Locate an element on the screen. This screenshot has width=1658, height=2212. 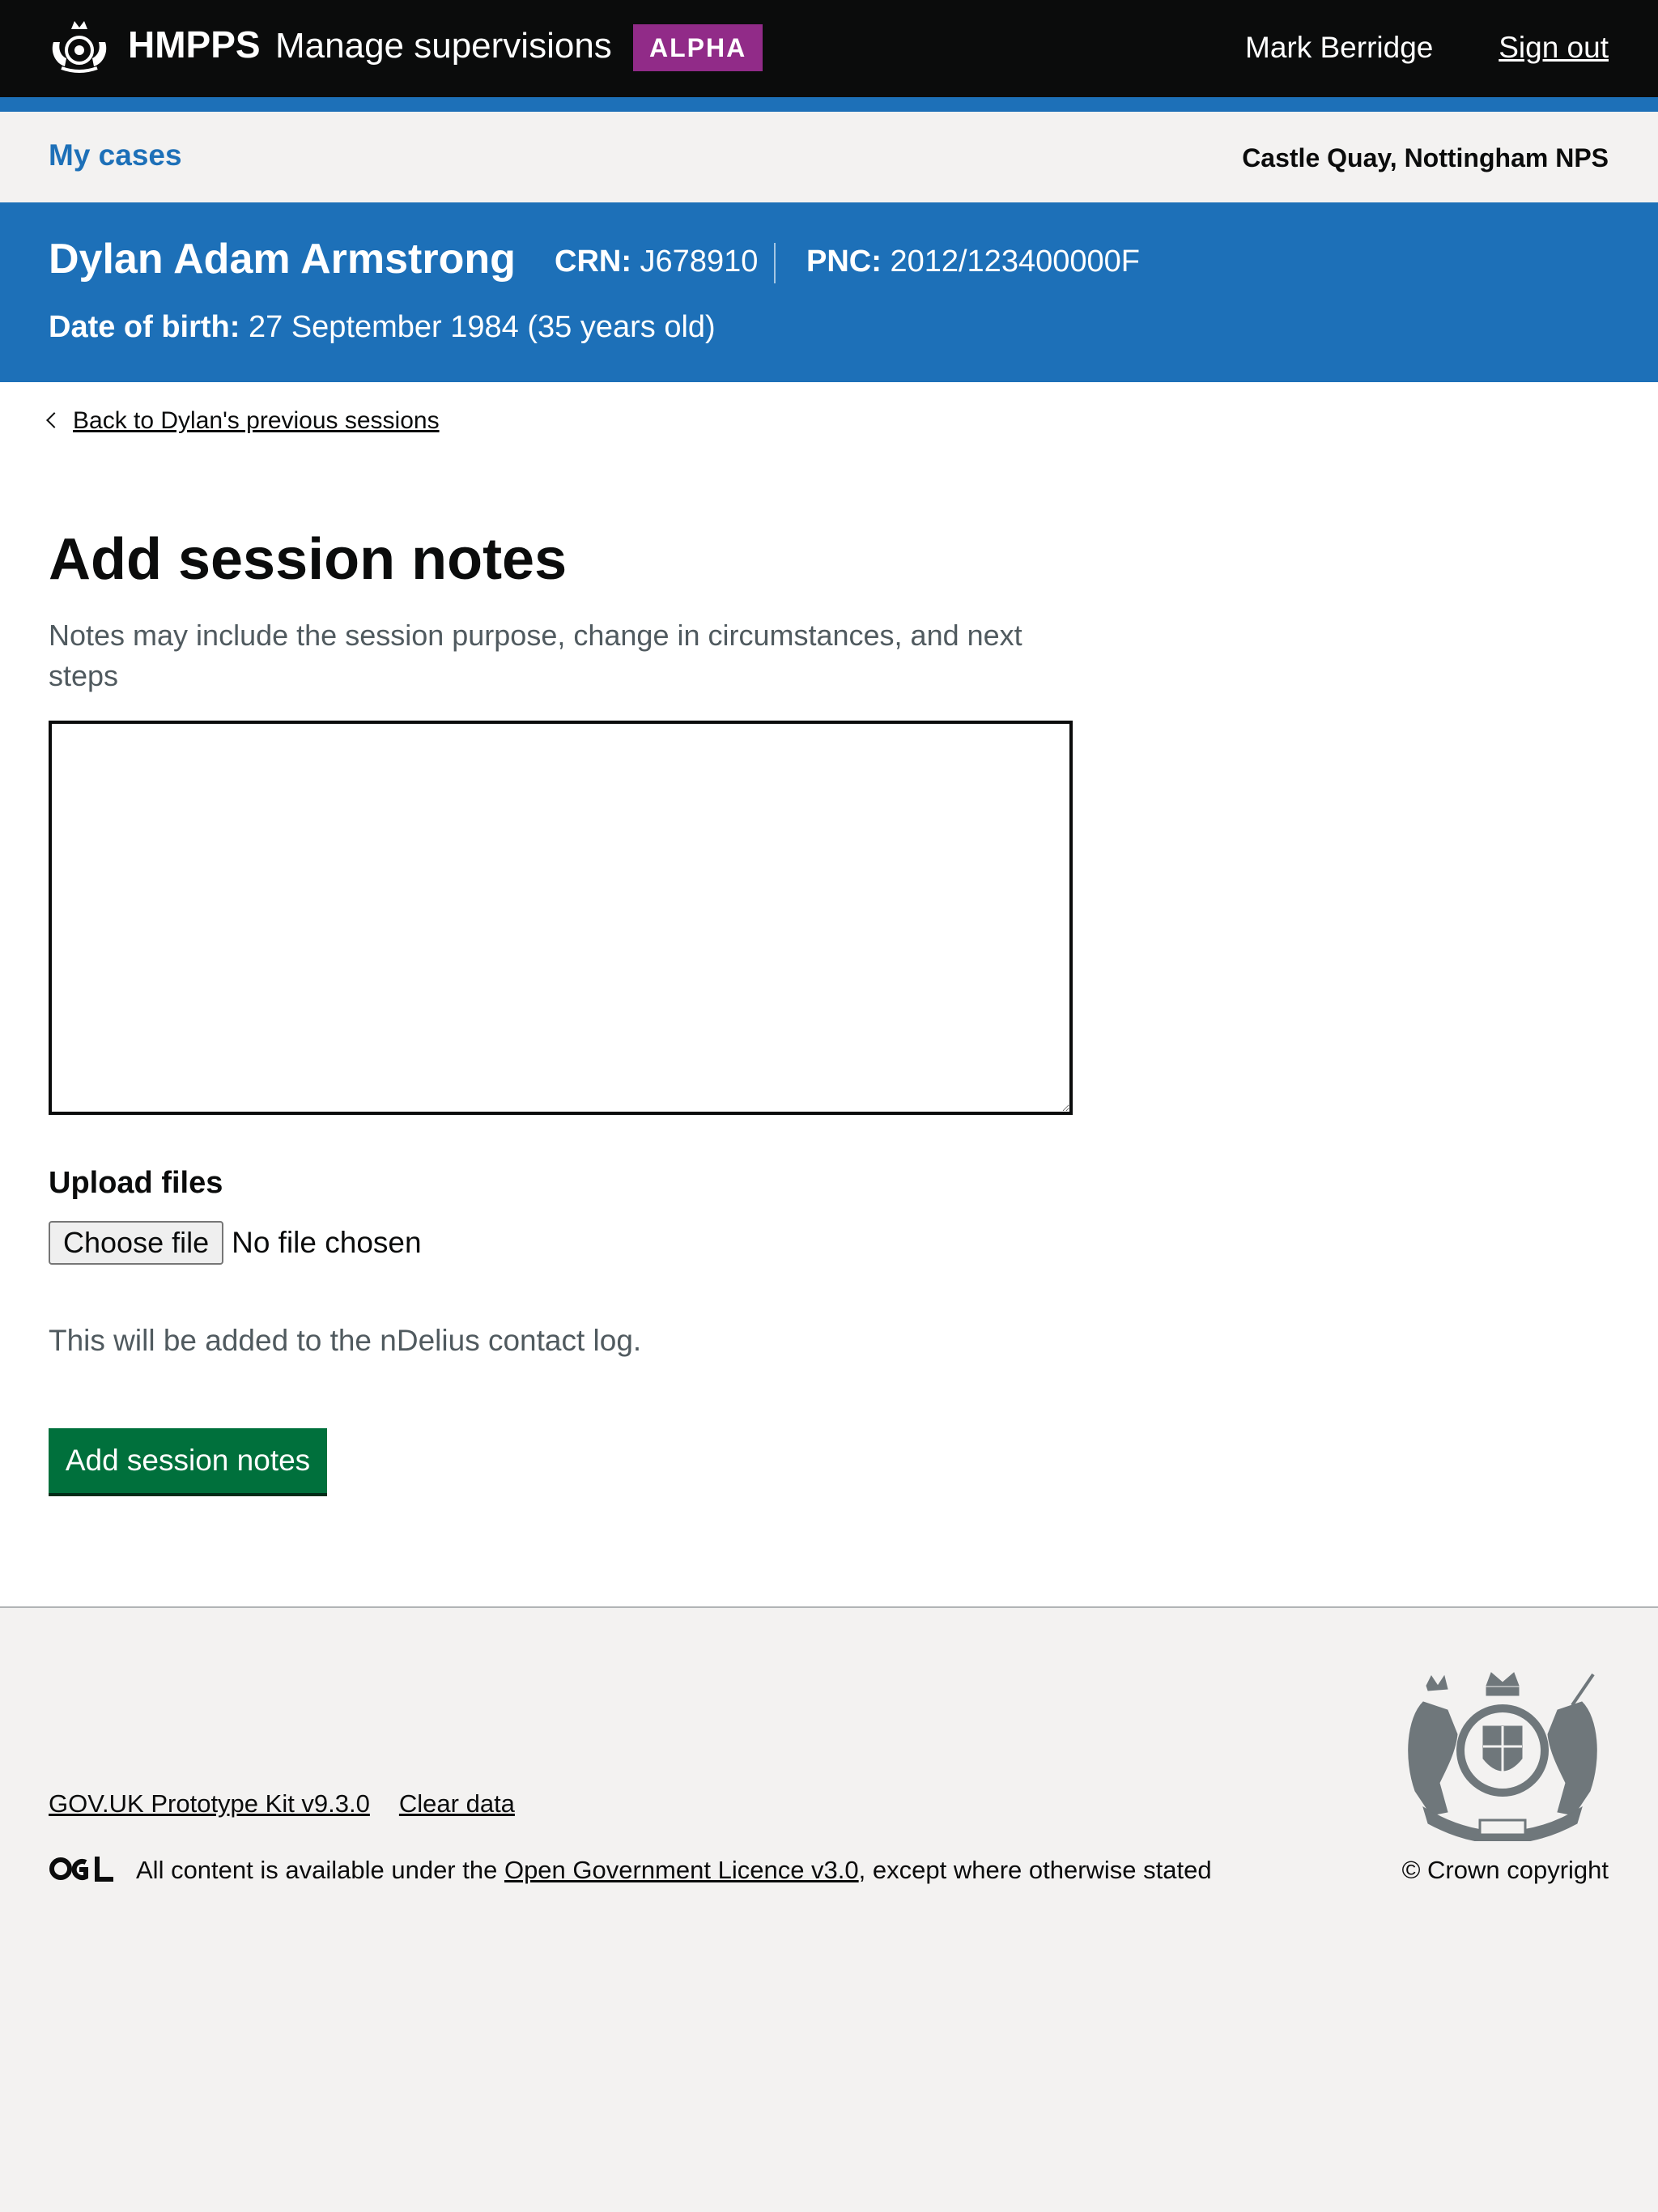
dob-label: Date of birth: is located at coordinates (144, 327).